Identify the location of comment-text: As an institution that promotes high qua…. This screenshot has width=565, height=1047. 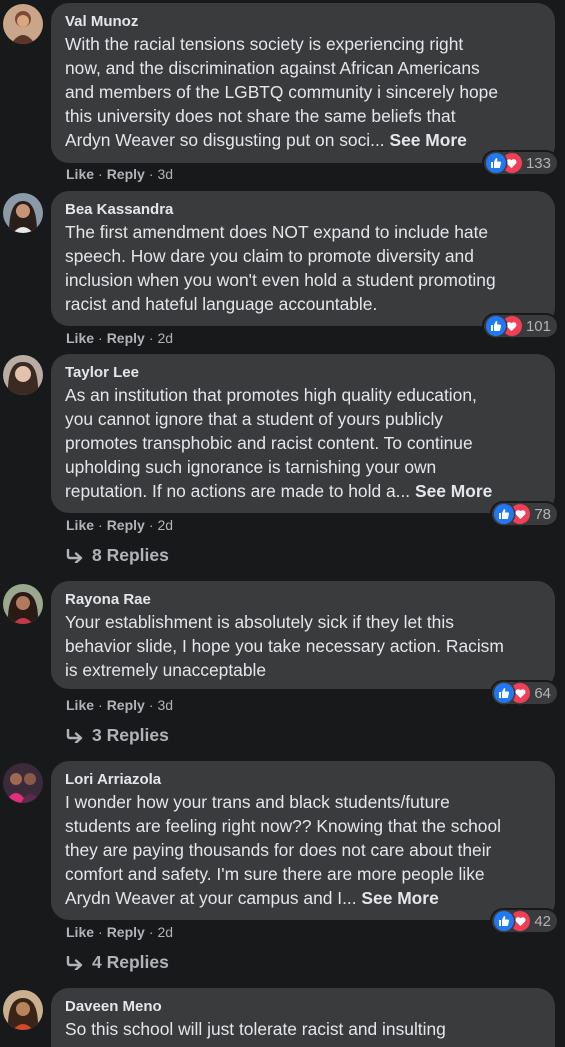
(279, 443).